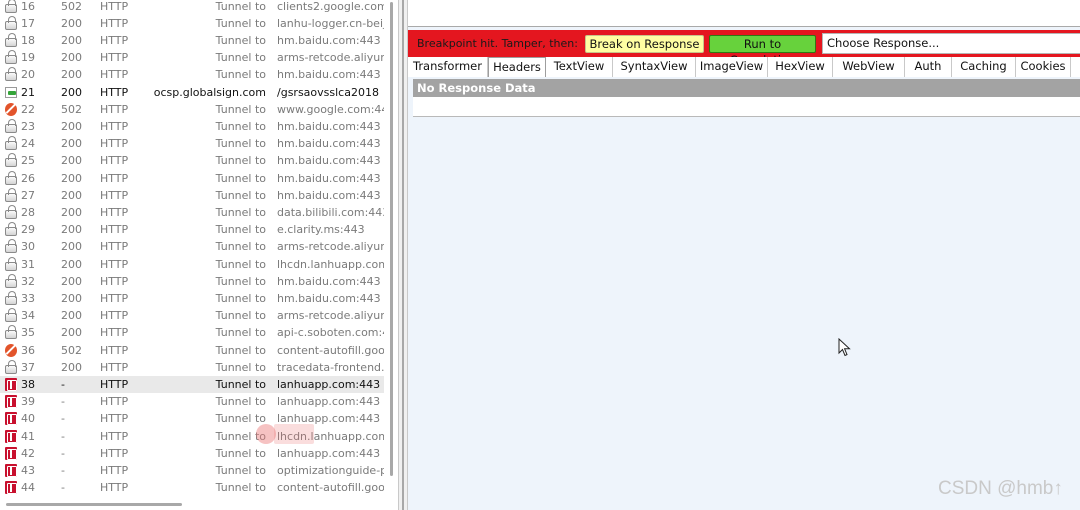 This screenshot has width=1080, height=510. What do you see at coordinates (192, 7) in the screenshot?
I see `session-row: 16 502 HTTP Tunnel to clients2.google.com:4` at bounding box center [192, 7].